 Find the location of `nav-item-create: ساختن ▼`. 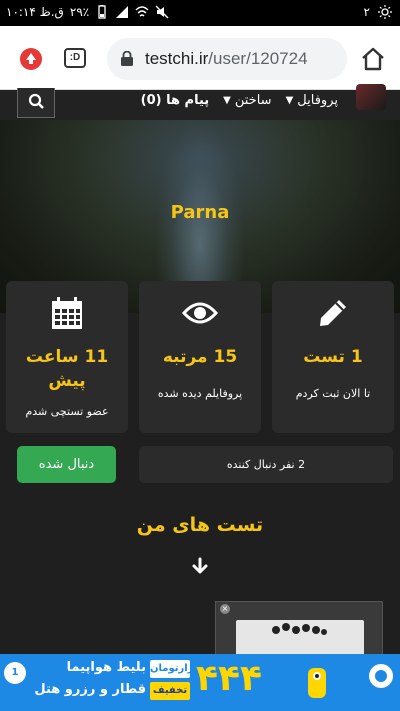

nav-item-create: ساختن ▼ is located at coordinates (247, 100).